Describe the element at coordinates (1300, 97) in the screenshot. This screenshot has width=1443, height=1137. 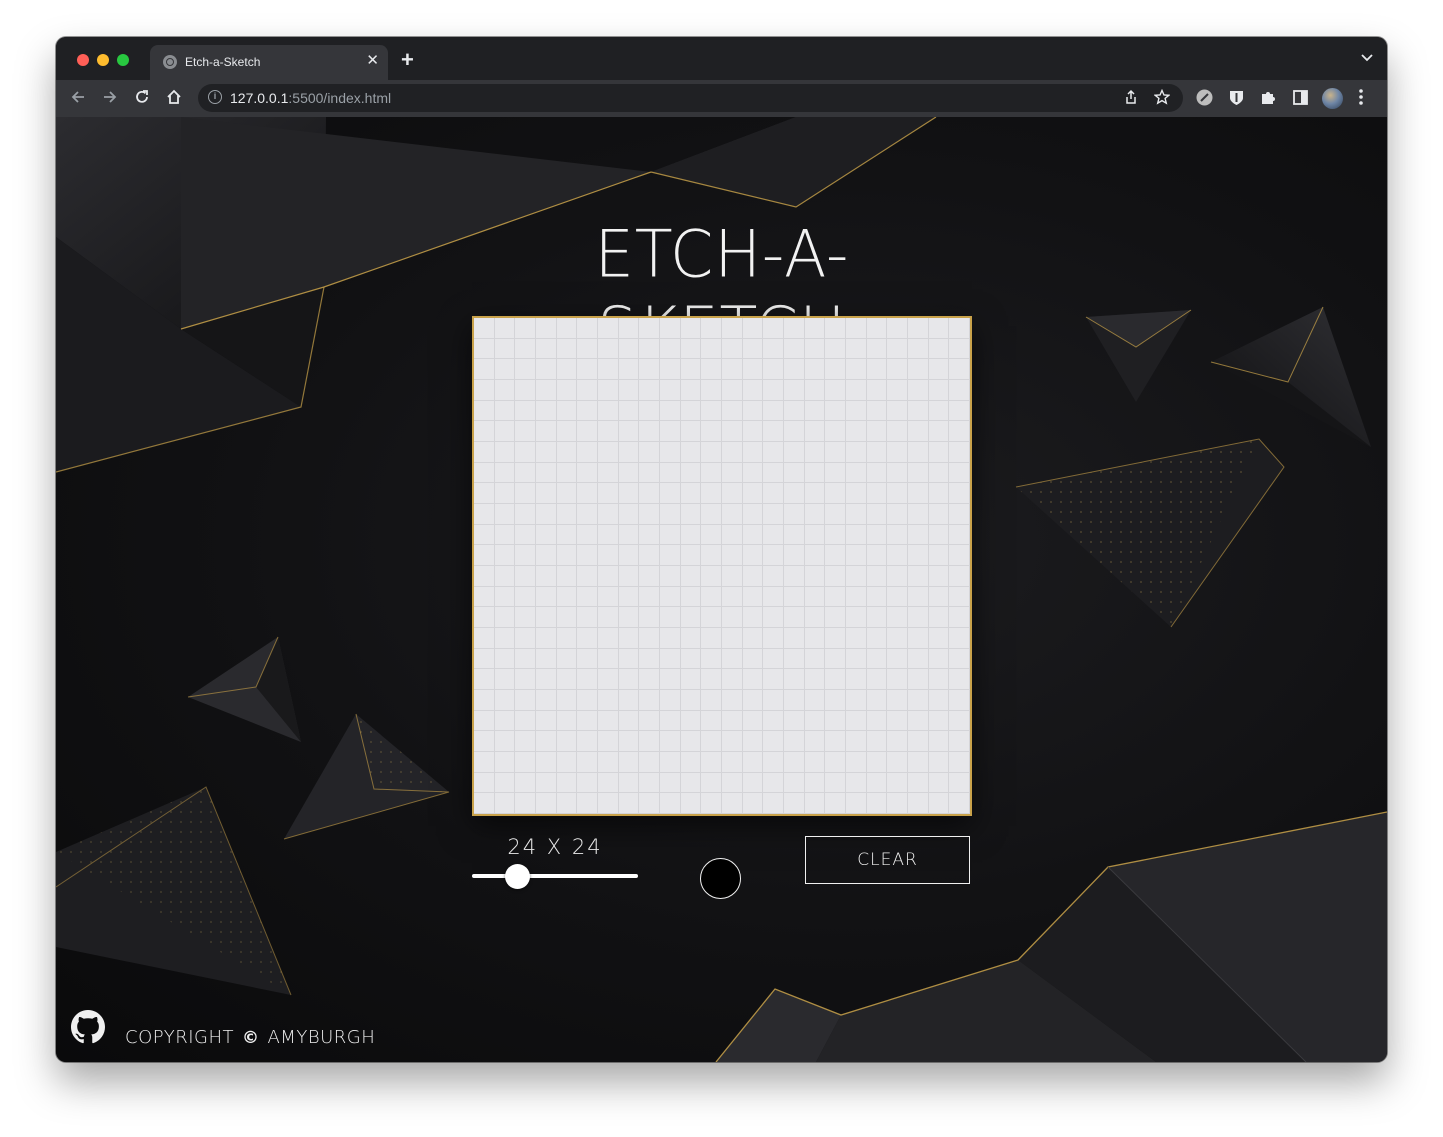
I see `sidebar-icon` at that location.